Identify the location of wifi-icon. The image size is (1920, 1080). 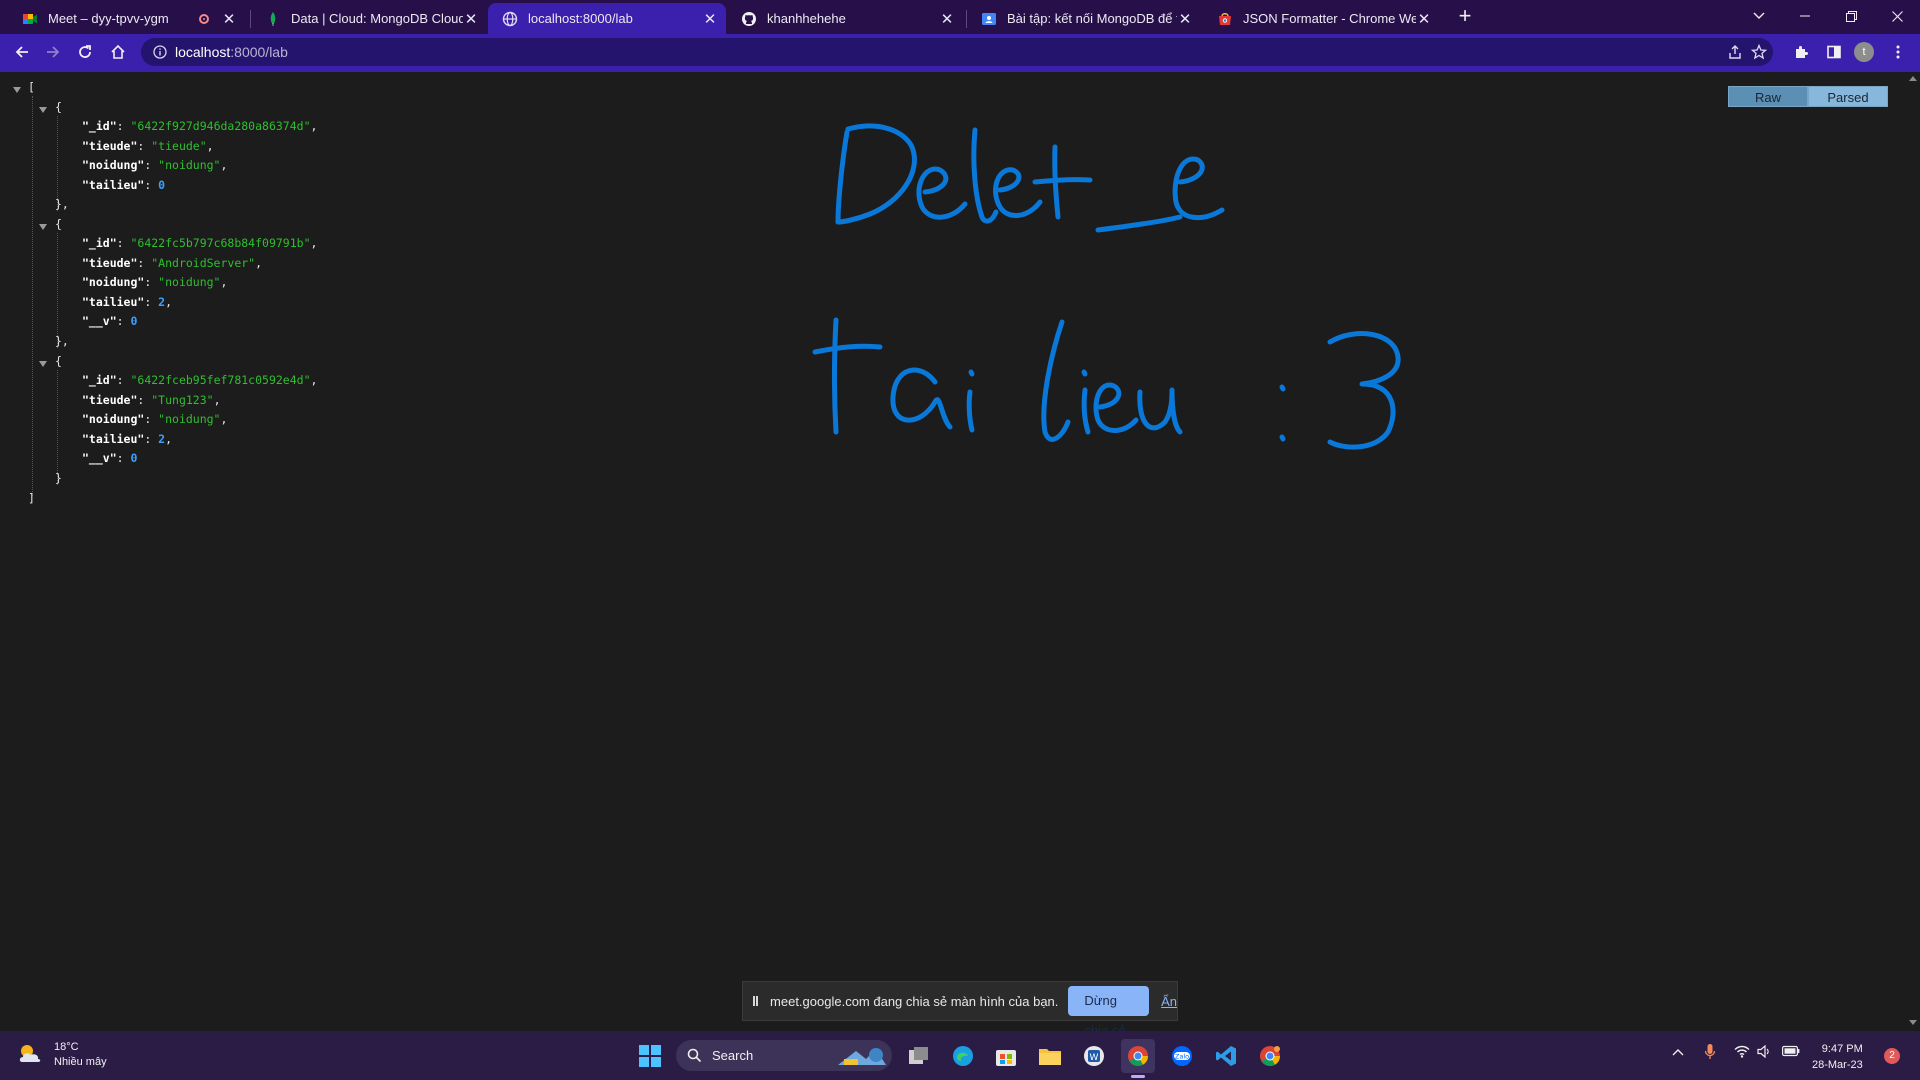
(1742, 1051).